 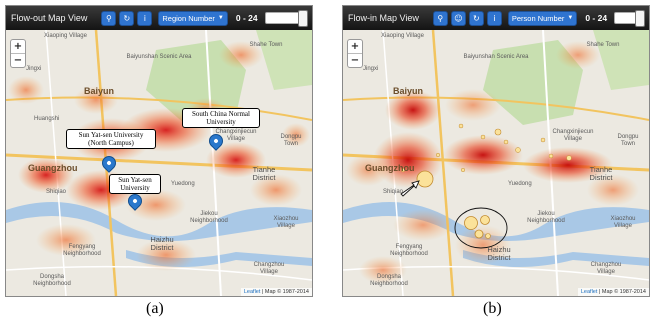 I want to click on university-callout: South China Normal University, so click(x=221, y=118).